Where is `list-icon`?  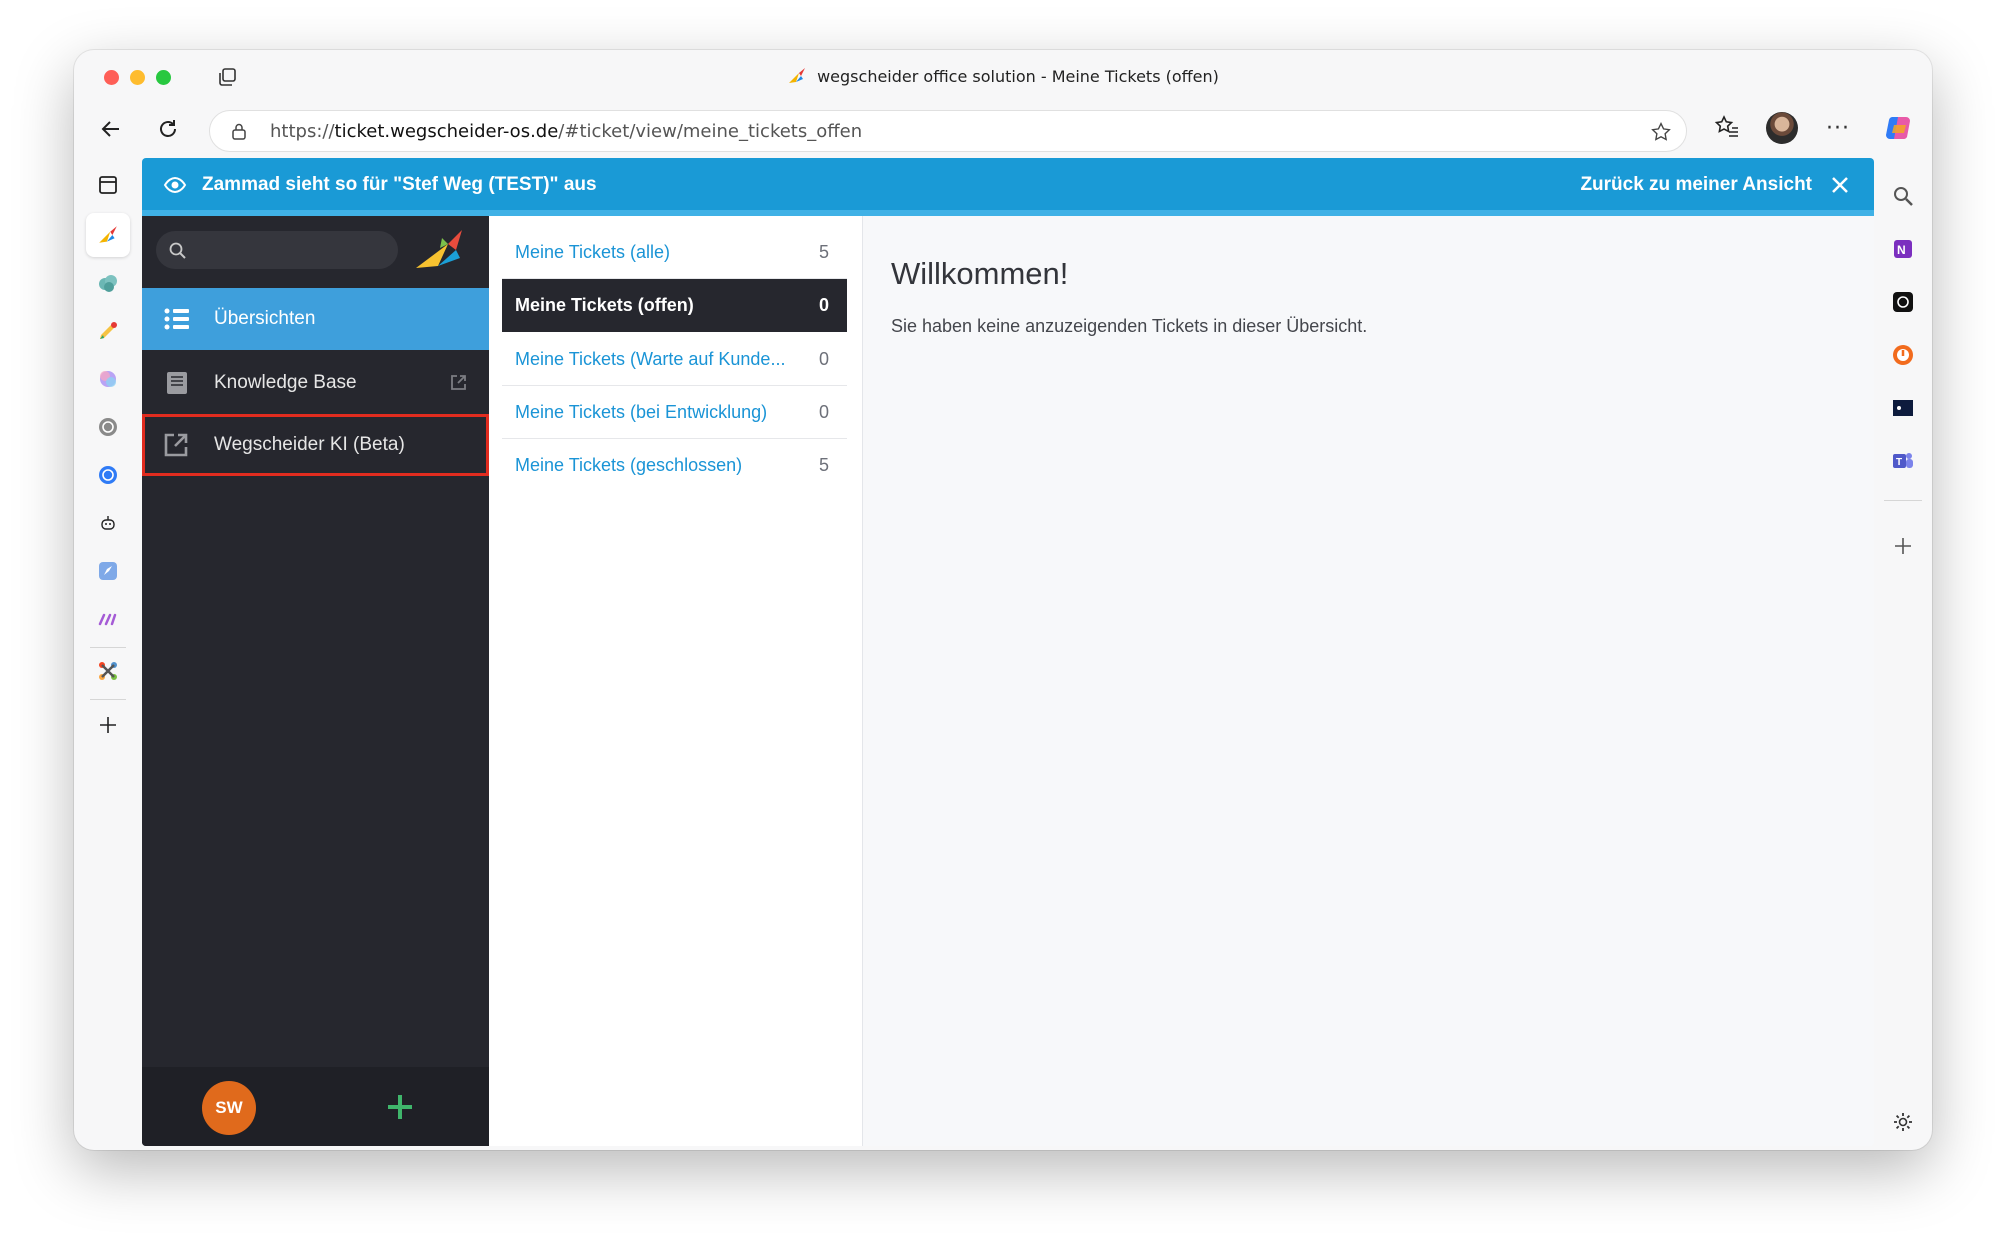
list-icon is located at coordinates (176, 319).